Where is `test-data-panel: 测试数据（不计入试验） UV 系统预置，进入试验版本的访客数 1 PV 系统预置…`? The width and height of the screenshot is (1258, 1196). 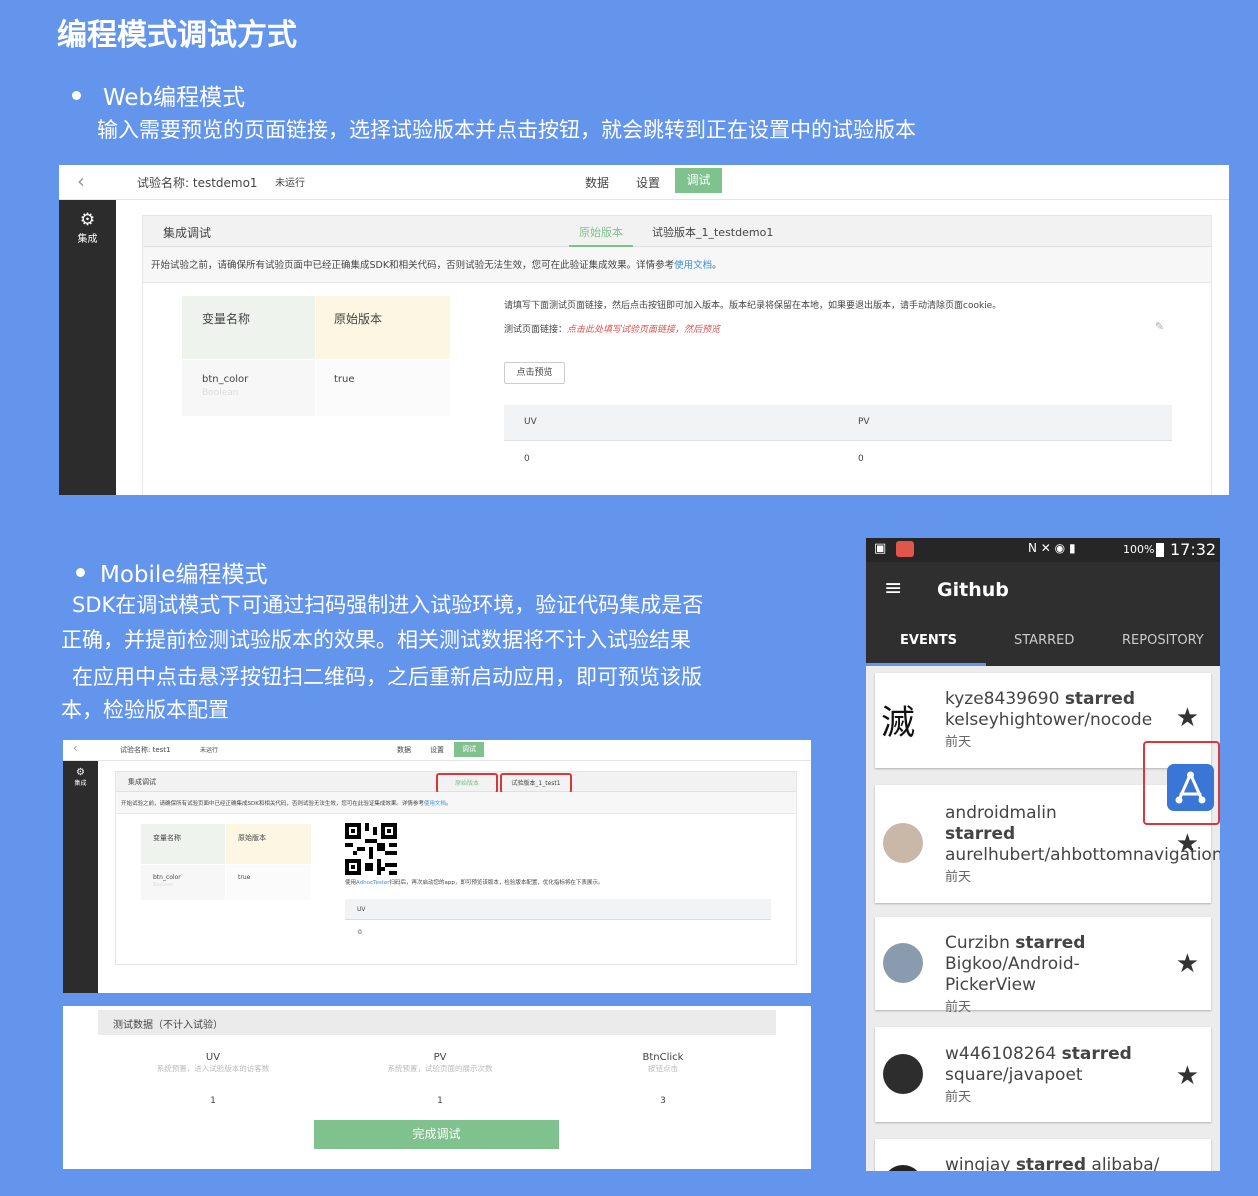
test-data-panel: 测试数据（不计入试验） UV 系统预置，进入试验版本的访客数 1 PV 系统预置… is located at coordinates (437, 1087).